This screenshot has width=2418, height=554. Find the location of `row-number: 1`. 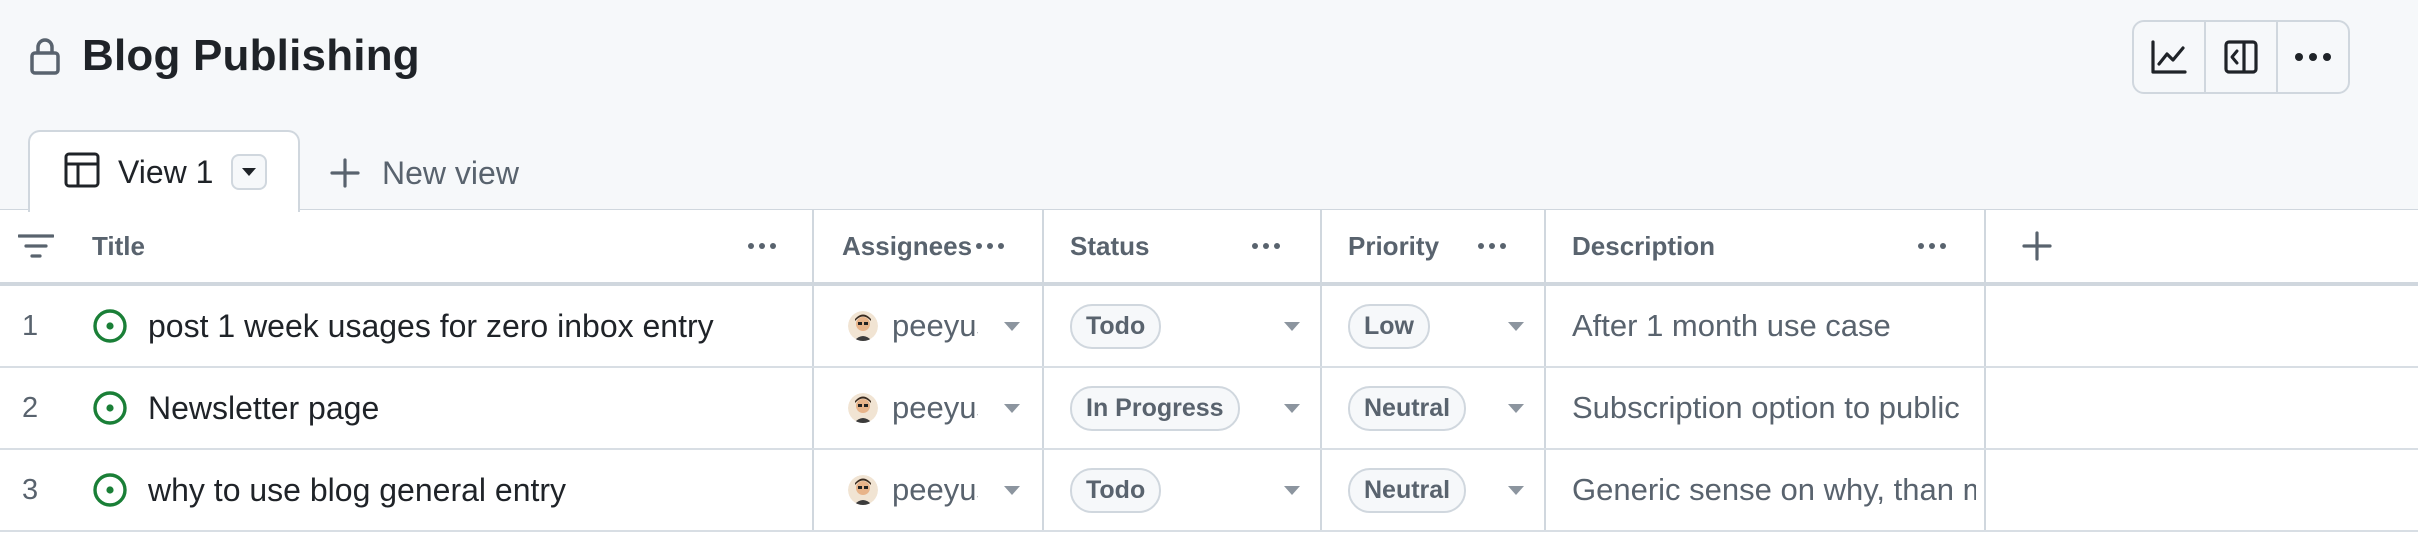

row-number: 1 is located at coordinates (30, 325).